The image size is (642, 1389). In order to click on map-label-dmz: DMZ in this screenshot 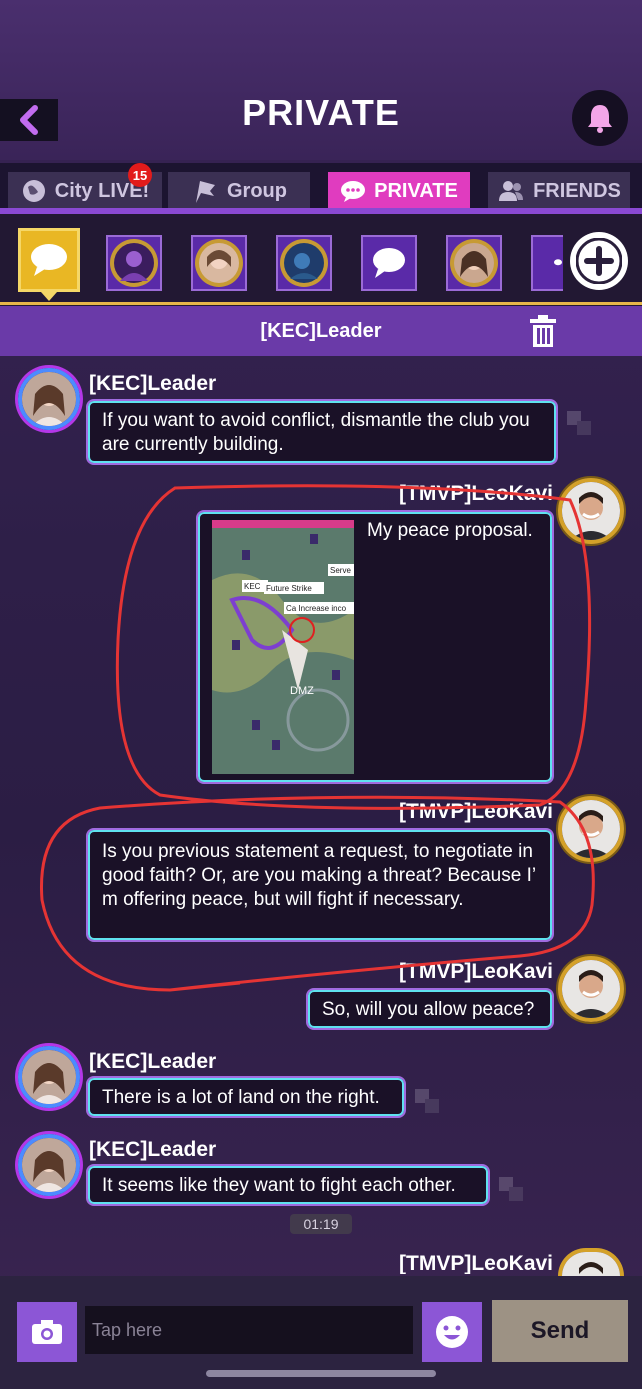, I will do `click(302, 691)`.